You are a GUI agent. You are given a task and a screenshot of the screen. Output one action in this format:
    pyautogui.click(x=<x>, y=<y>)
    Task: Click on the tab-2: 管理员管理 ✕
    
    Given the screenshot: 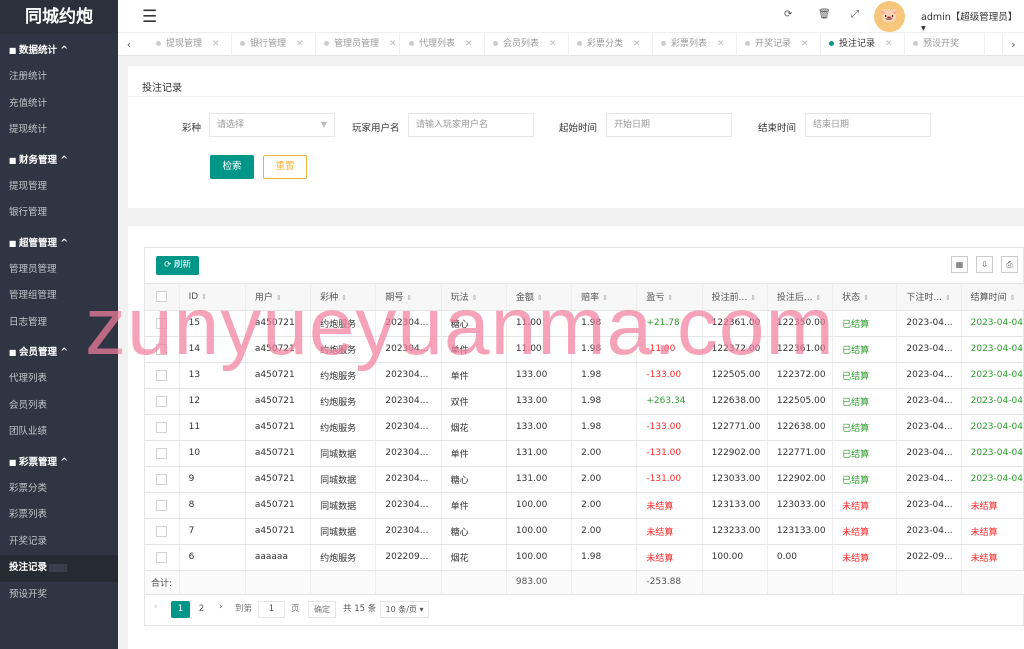 What is the action you would take?
    pyautogui.click(x=358, y=44)
    